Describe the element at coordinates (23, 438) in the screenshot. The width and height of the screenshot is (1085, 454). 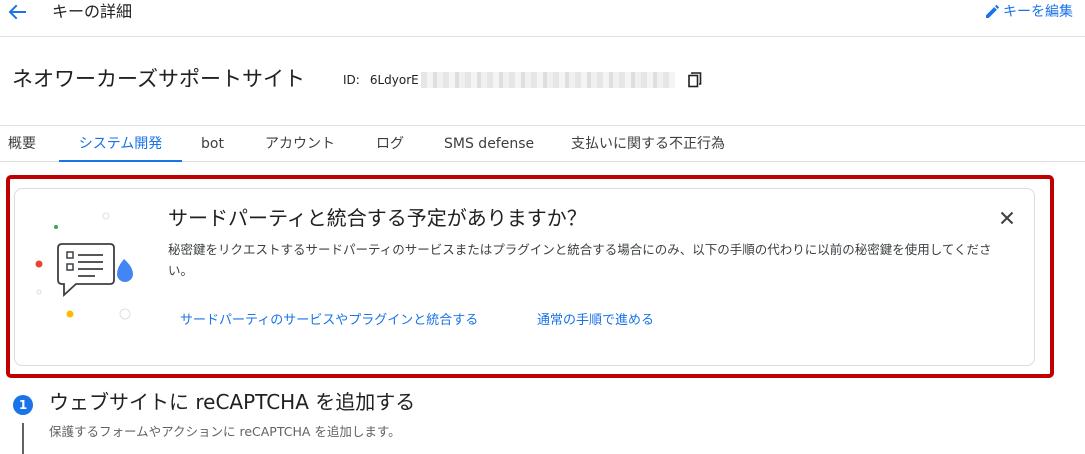
I see `step-connector` at that location.